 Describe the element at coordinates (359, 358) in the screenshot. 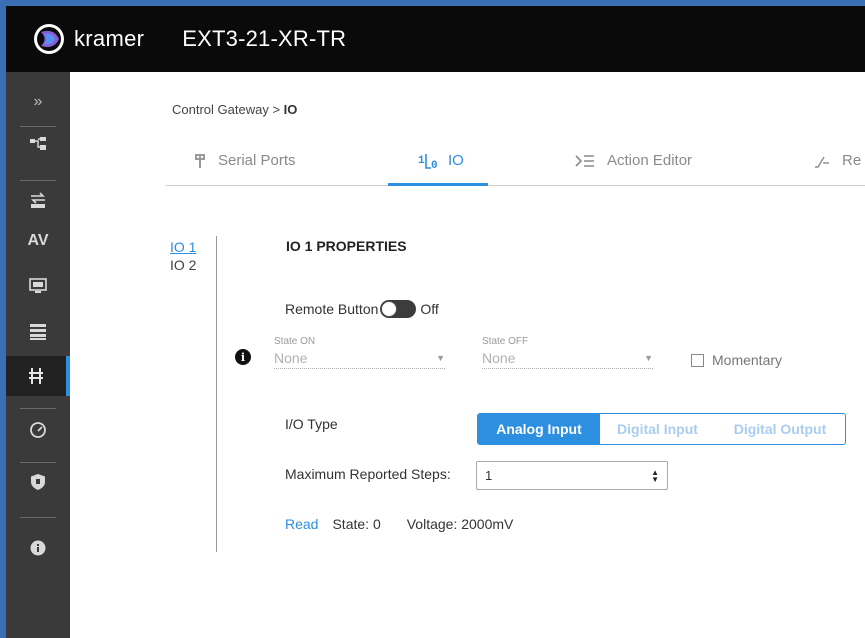

I see `state-on-value-box: None ▼` at that location.